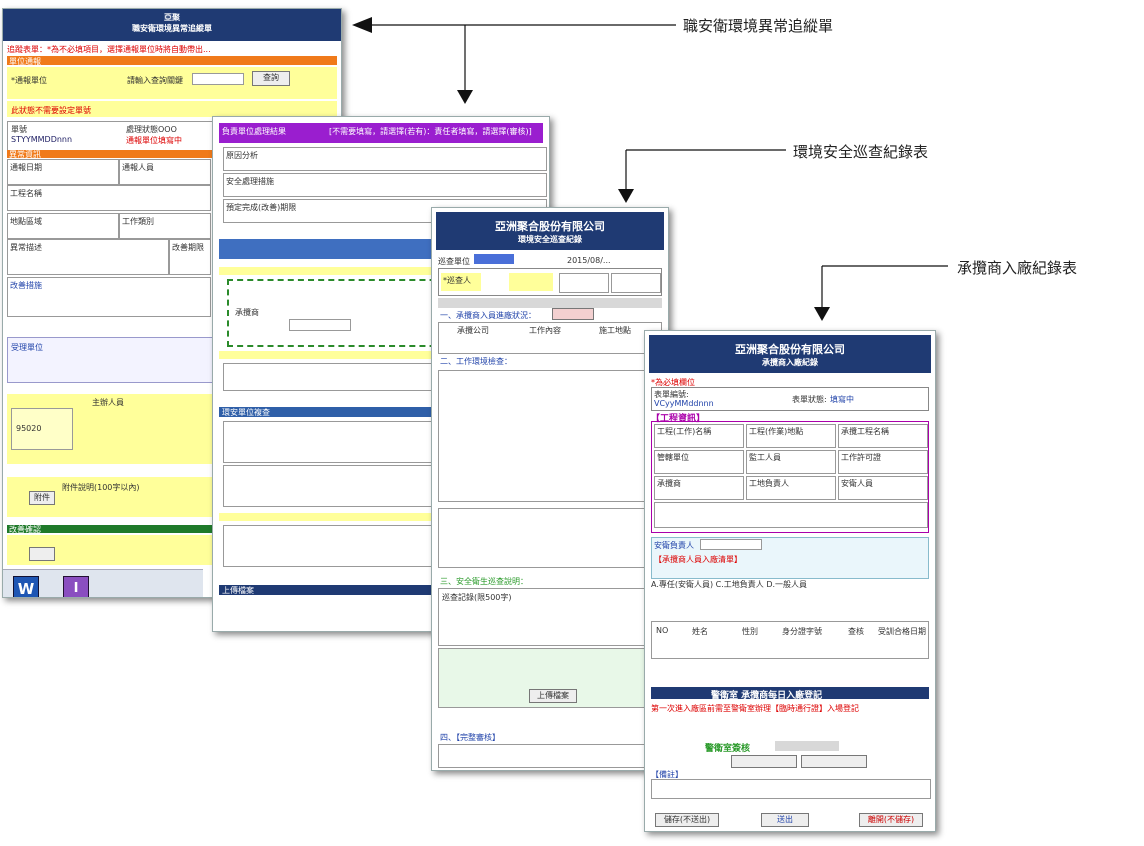 This screenshot has width=1144, height=846. Describe the element at coordinates (669, 483) in the screenshot. I see `form3-f7: 承攬商` at that location.